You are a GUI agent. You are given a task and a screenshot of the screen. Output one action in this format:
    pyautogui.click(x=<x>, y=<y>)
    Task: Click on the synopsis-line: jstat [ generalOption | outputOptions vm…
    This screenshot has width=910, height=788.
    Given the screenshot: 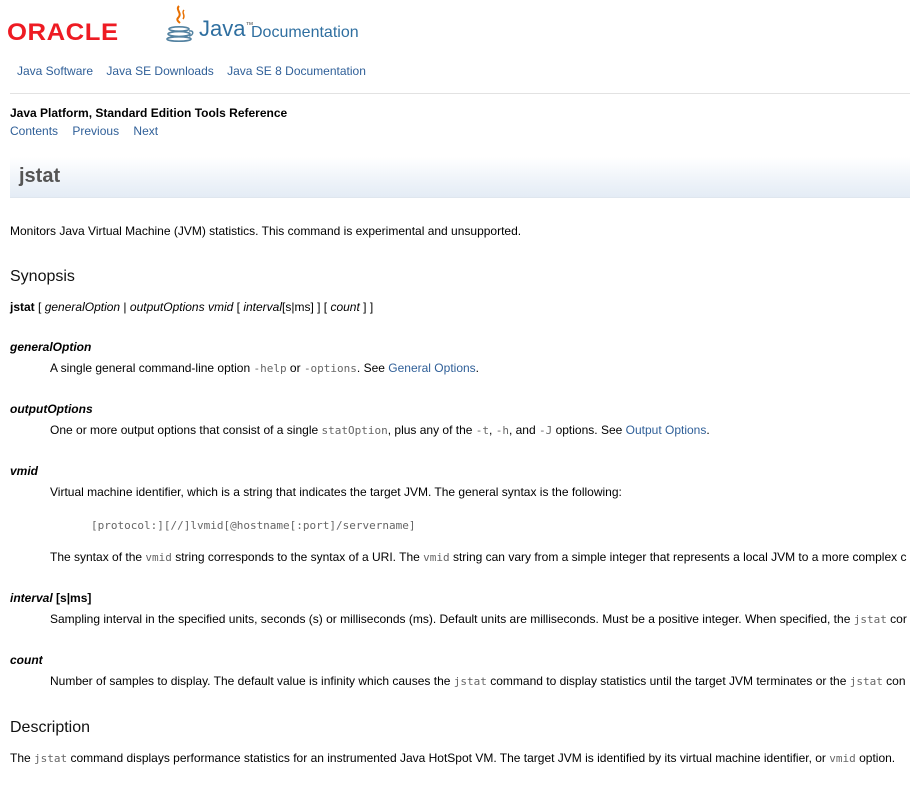 What is the action you would take?
    pyautogui.click(x=192, y=307)
    